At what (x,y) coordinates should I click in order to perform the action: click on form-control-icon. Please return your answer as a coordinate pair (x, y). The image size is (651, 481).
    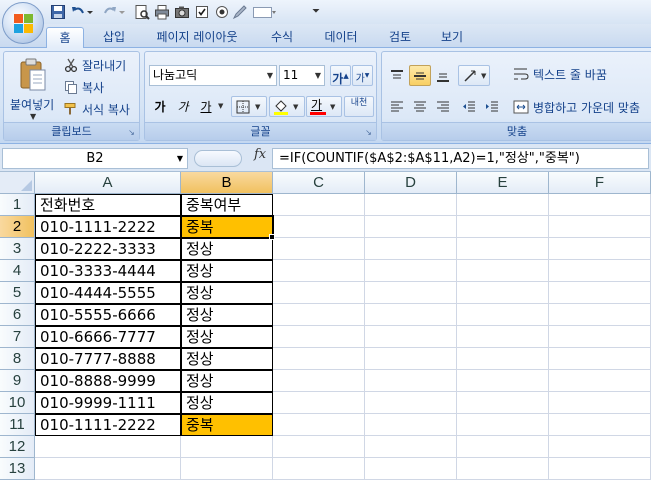
    Looking at the image, I should click on (264, 12).